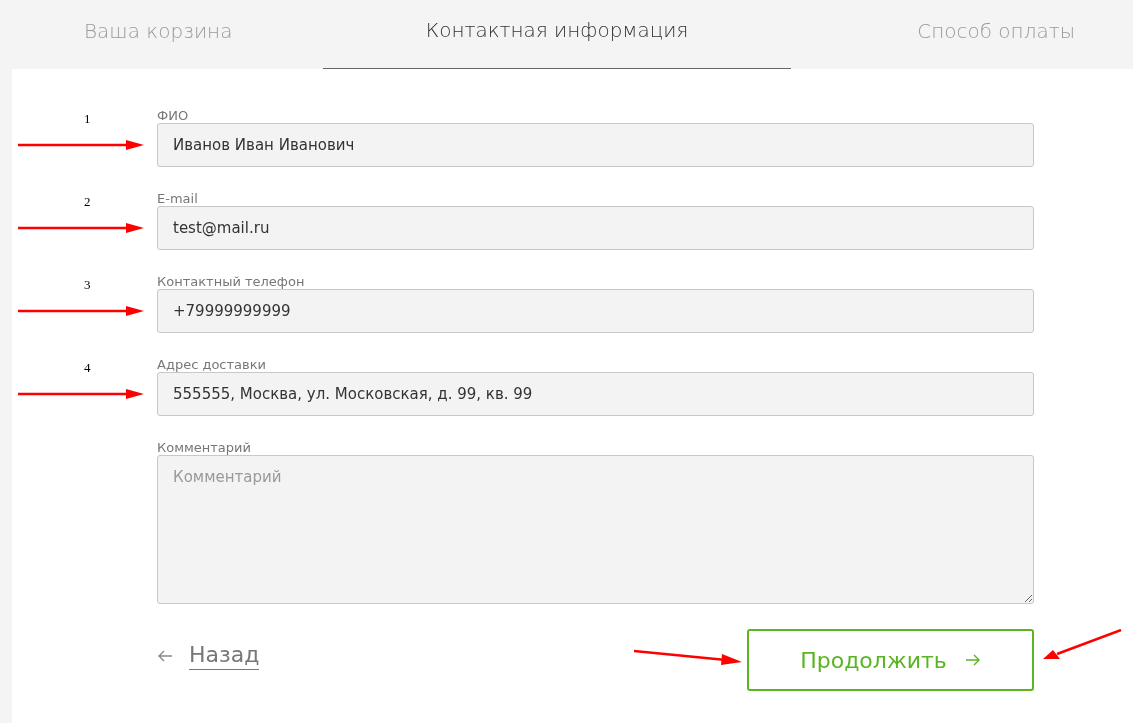 The width and height of the screenshot is (1133, 723). I want to click on input-field: test@mail.ru, so click(595, 228).